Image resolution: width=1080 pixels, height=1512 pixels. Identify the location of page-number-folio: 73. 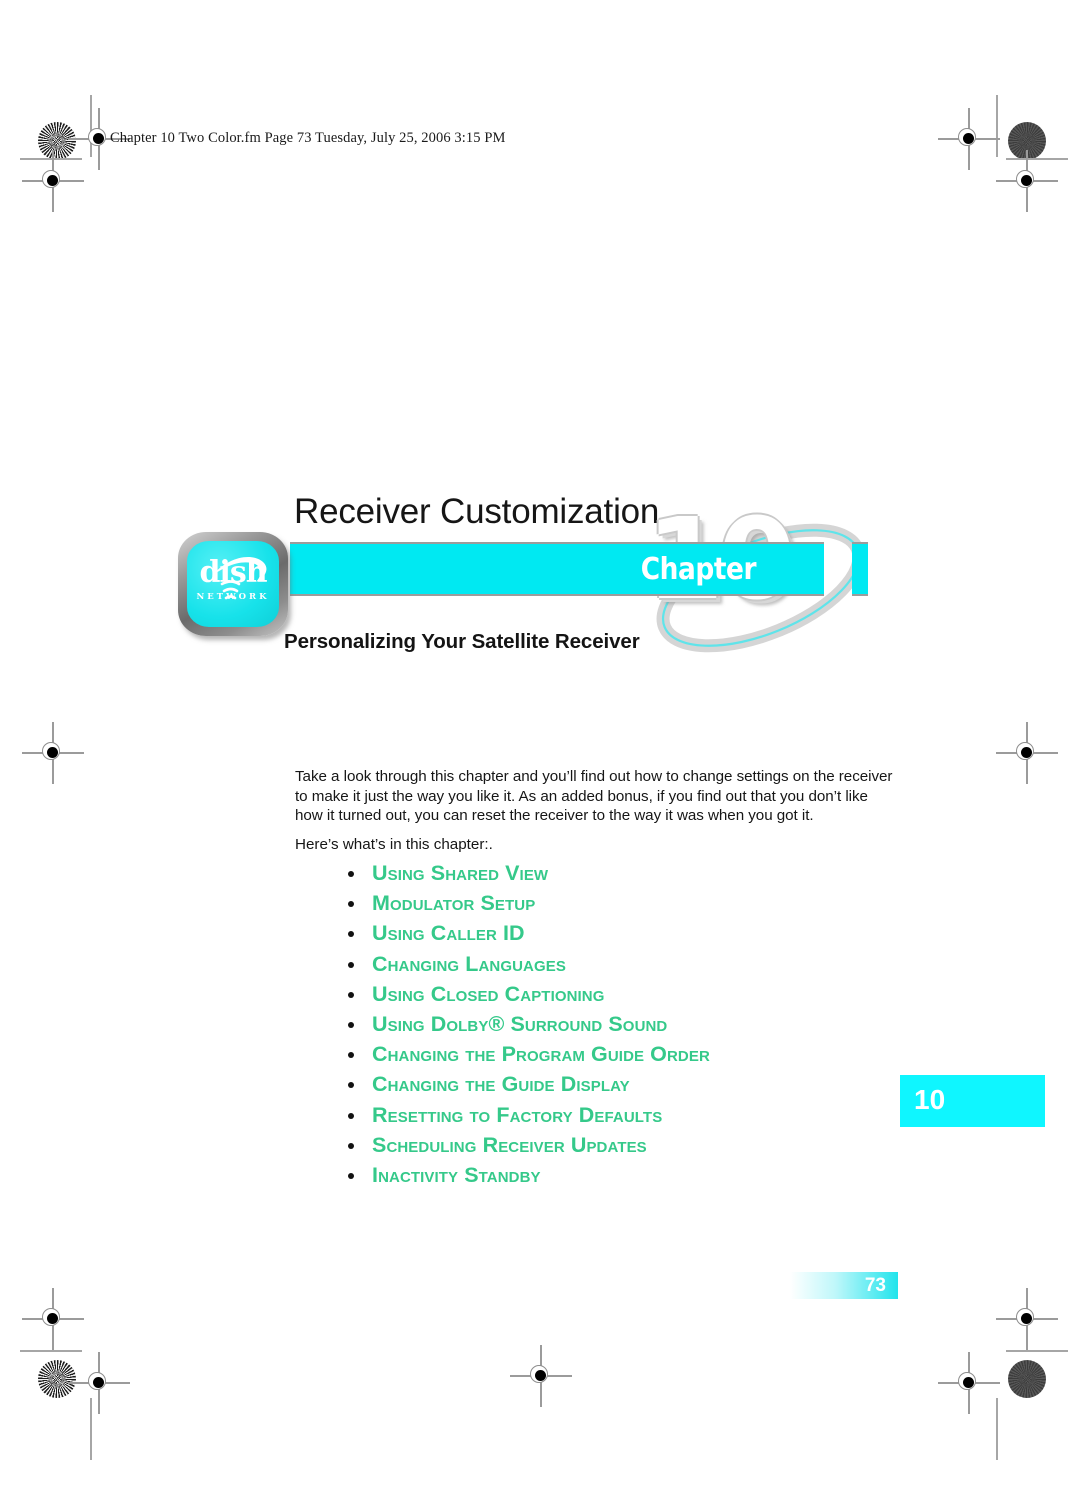
(844, 1285).